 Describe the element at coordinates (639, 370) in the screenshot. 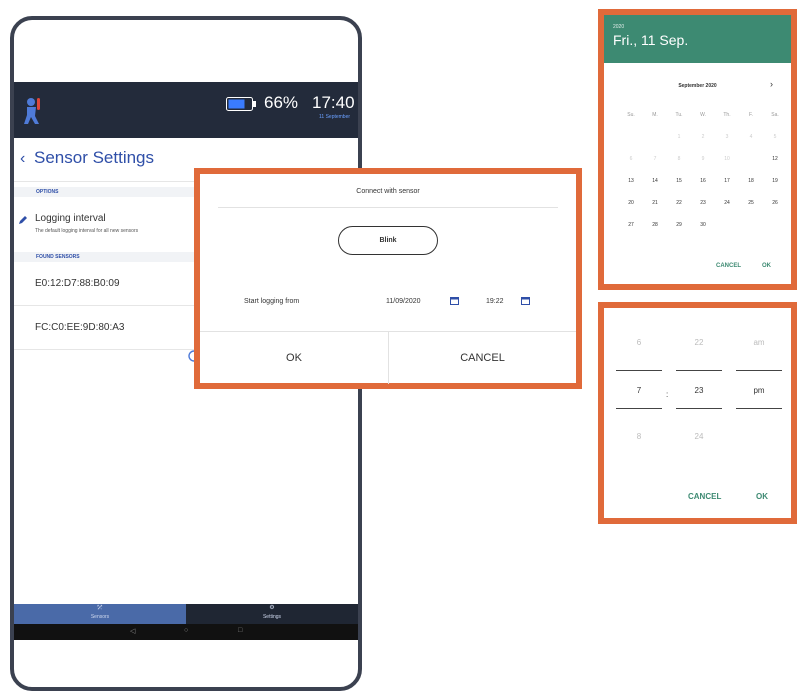

I see `hour-line-top` at that location.